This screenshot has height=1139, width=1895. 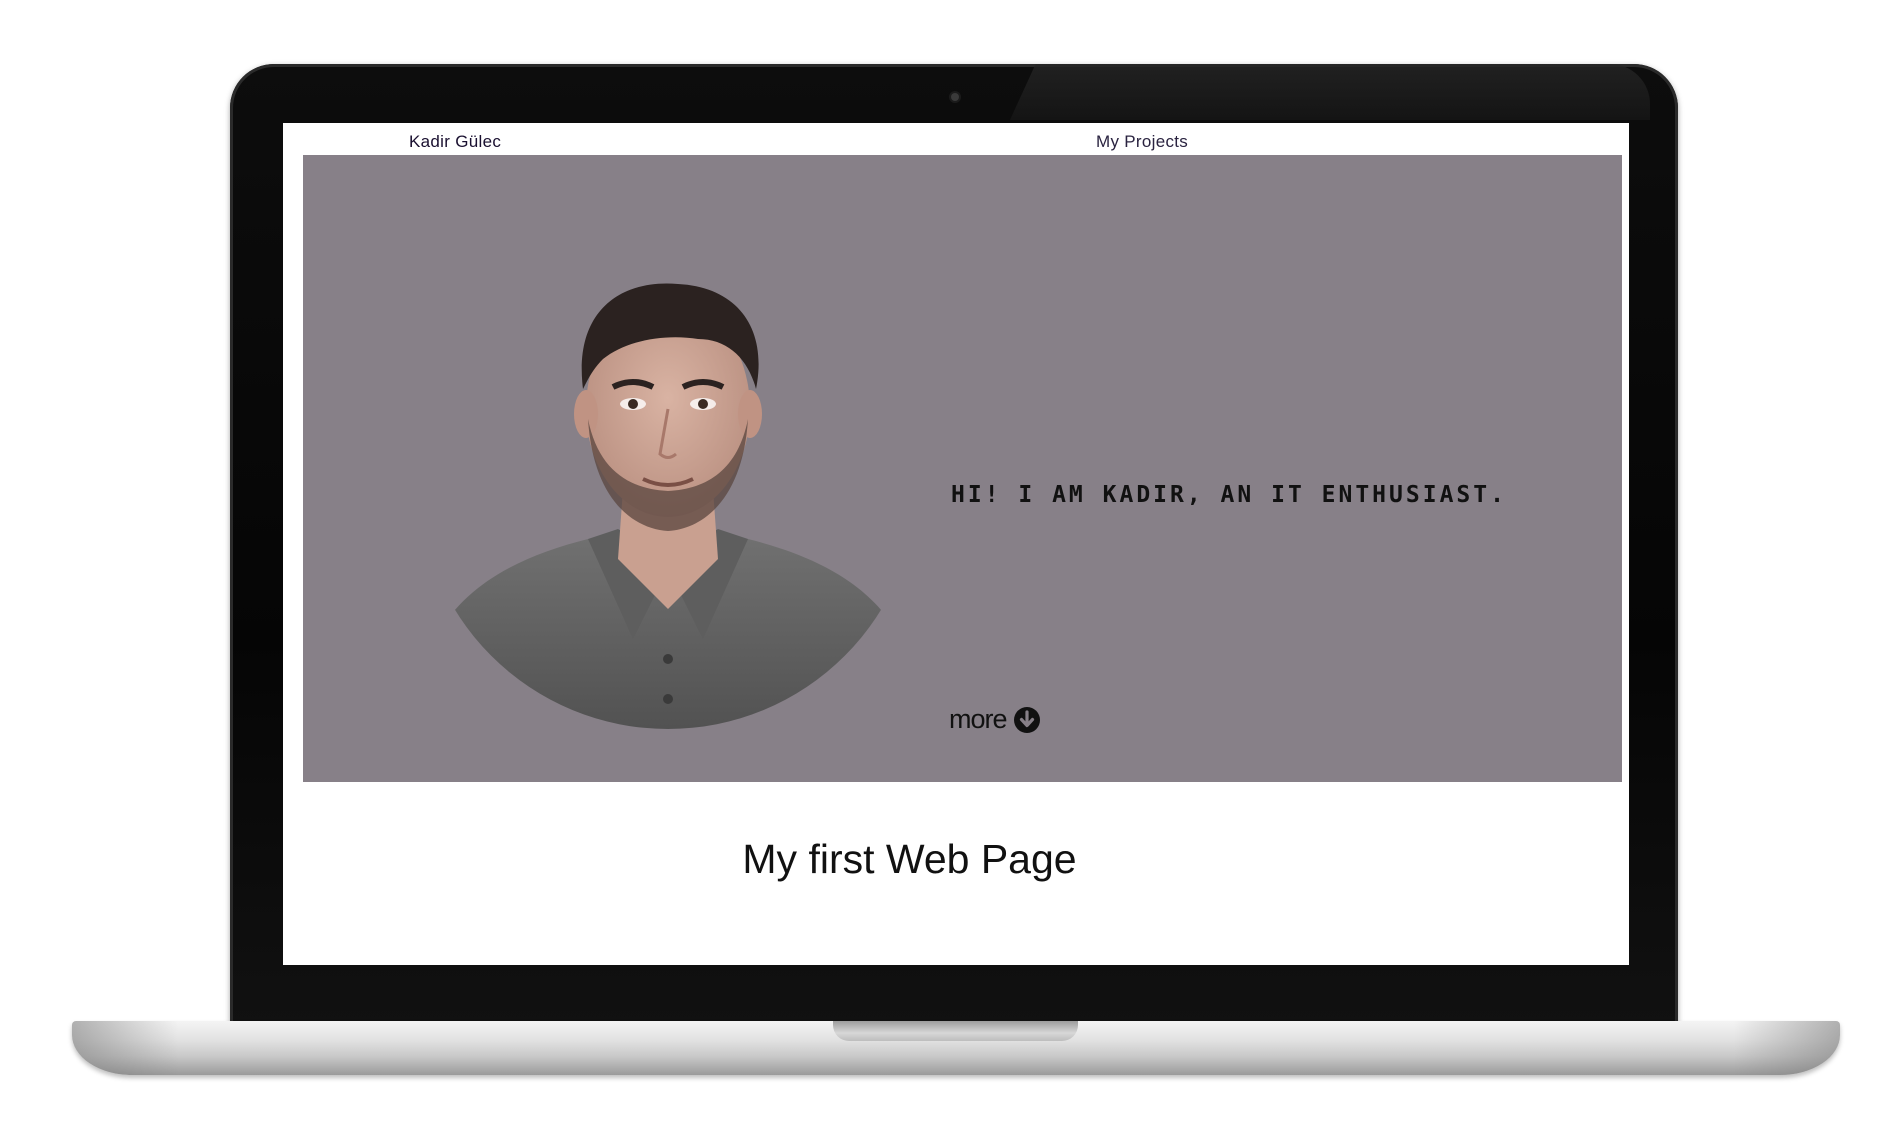 I want to click on arrow-down-circle-icon, so click(x=1026, y=719).